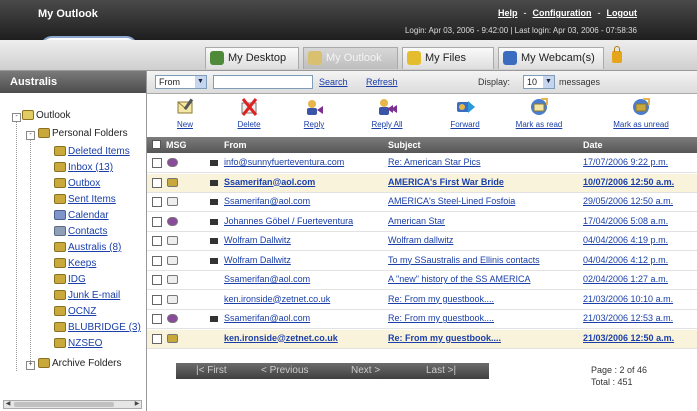  What do you see at coordinates (622, 13) in the screenshot?
I see `logout-link: Logout` at bounding box center [622, 13].